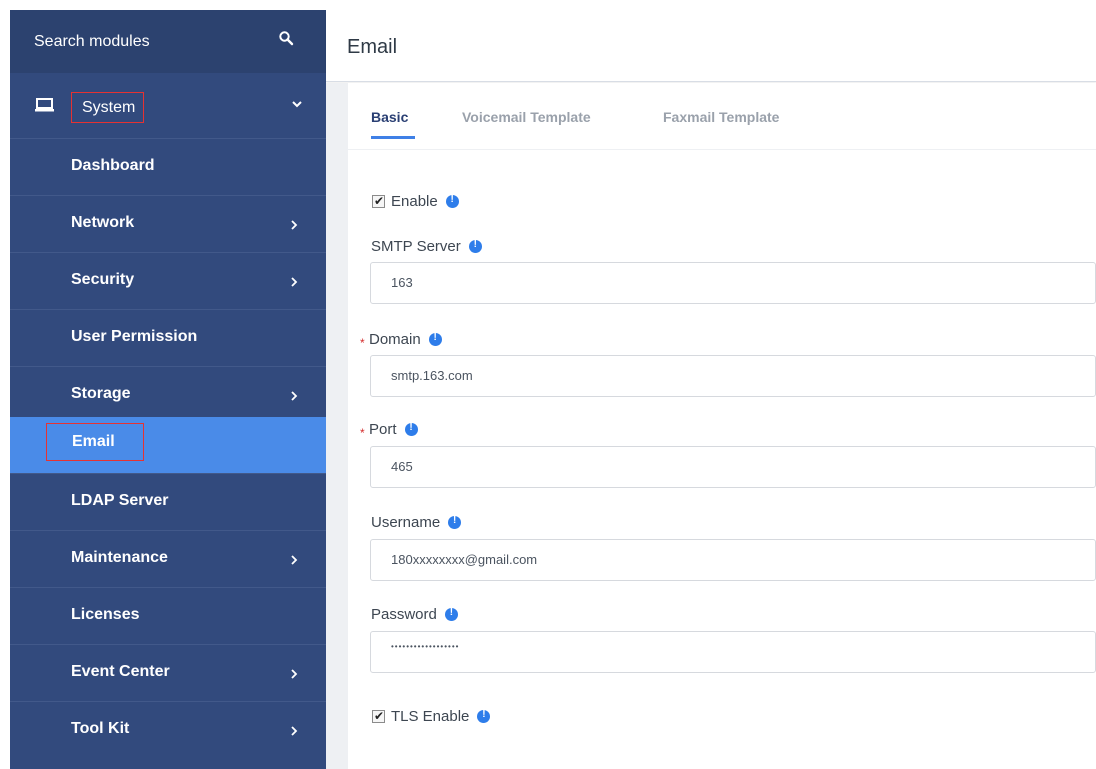 The width and height of the screenshot is (1096, 769). I want to click on sidebar-item-ldap-server: LDAP Server, so click(168, 502).